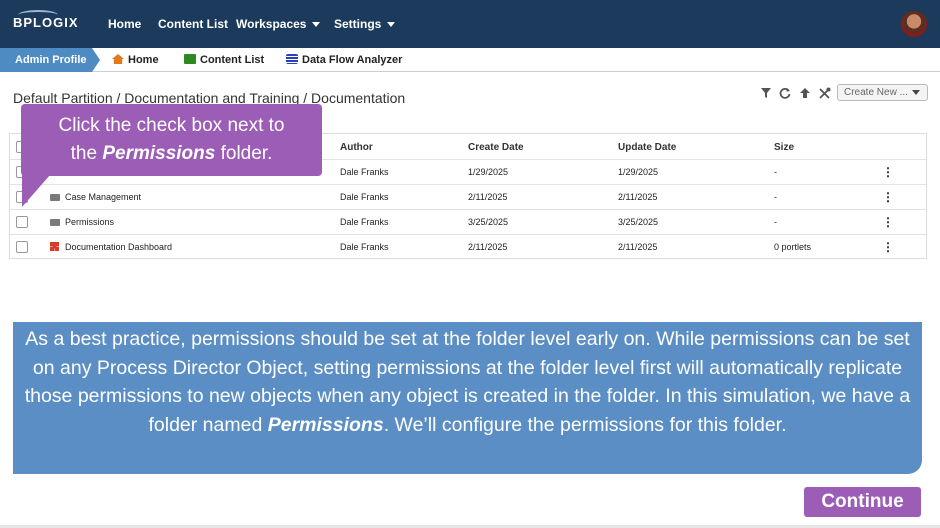 The image size is (940, 528). What do you see at coordinates (488, 172) in the screenshot?
I see `row-create-date: 1/29/2025` at bounding box center [488, 172].